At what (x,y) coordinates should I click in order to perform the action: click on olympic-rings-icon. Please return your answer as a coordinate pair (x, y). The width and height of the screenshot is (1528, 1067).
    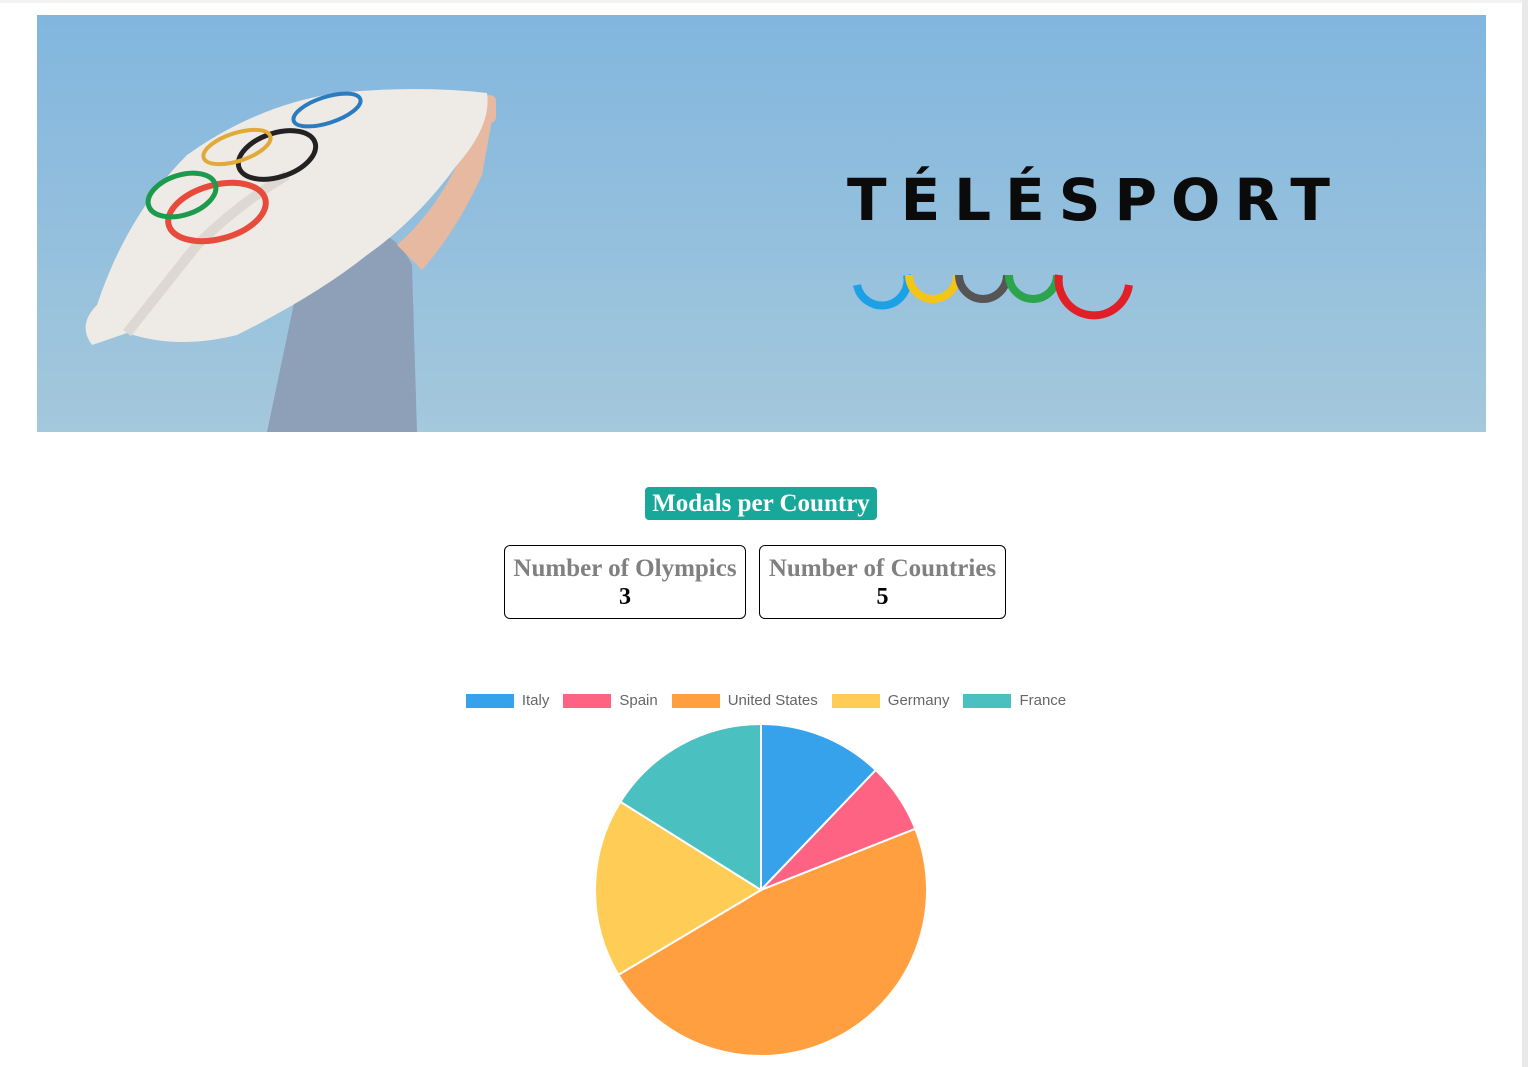
    Looking at the image, I should click on (993, 297).